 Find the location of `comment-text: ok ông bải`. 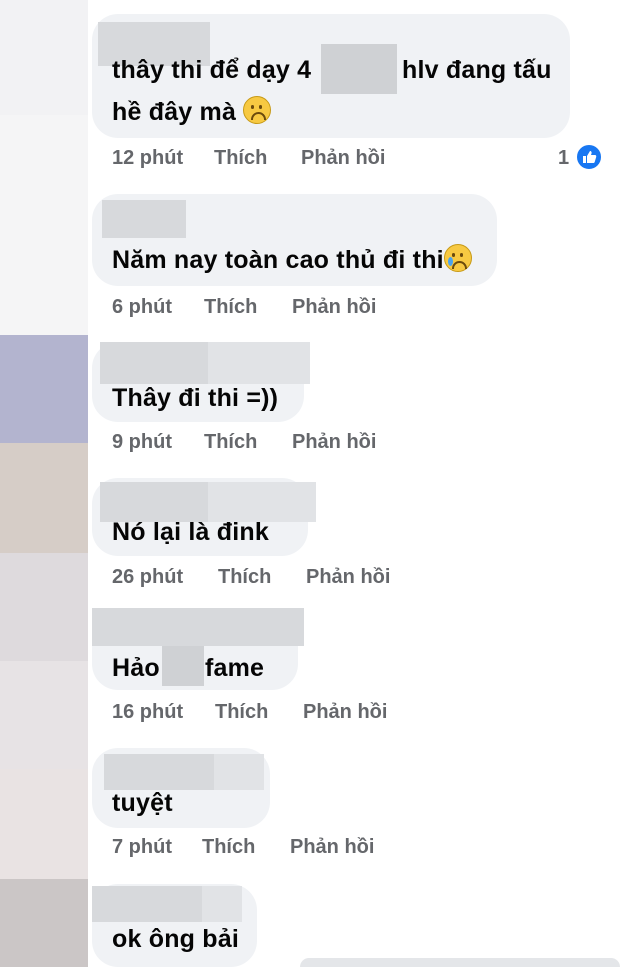

comment-text: ok ông bải is located at coordinates (175, 939).